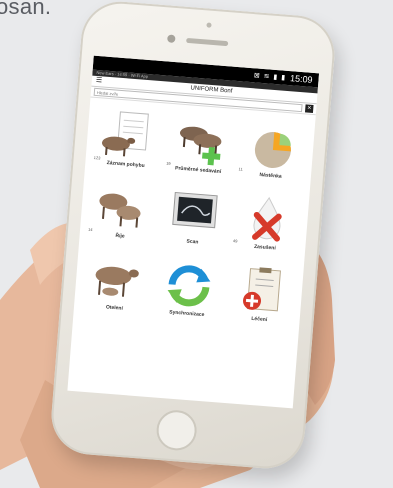 The width and height of the screenshot is (393, 488). Describe the element at coordinates (240, 169) in the screenshot. I see `tile-count: 11` at that location.